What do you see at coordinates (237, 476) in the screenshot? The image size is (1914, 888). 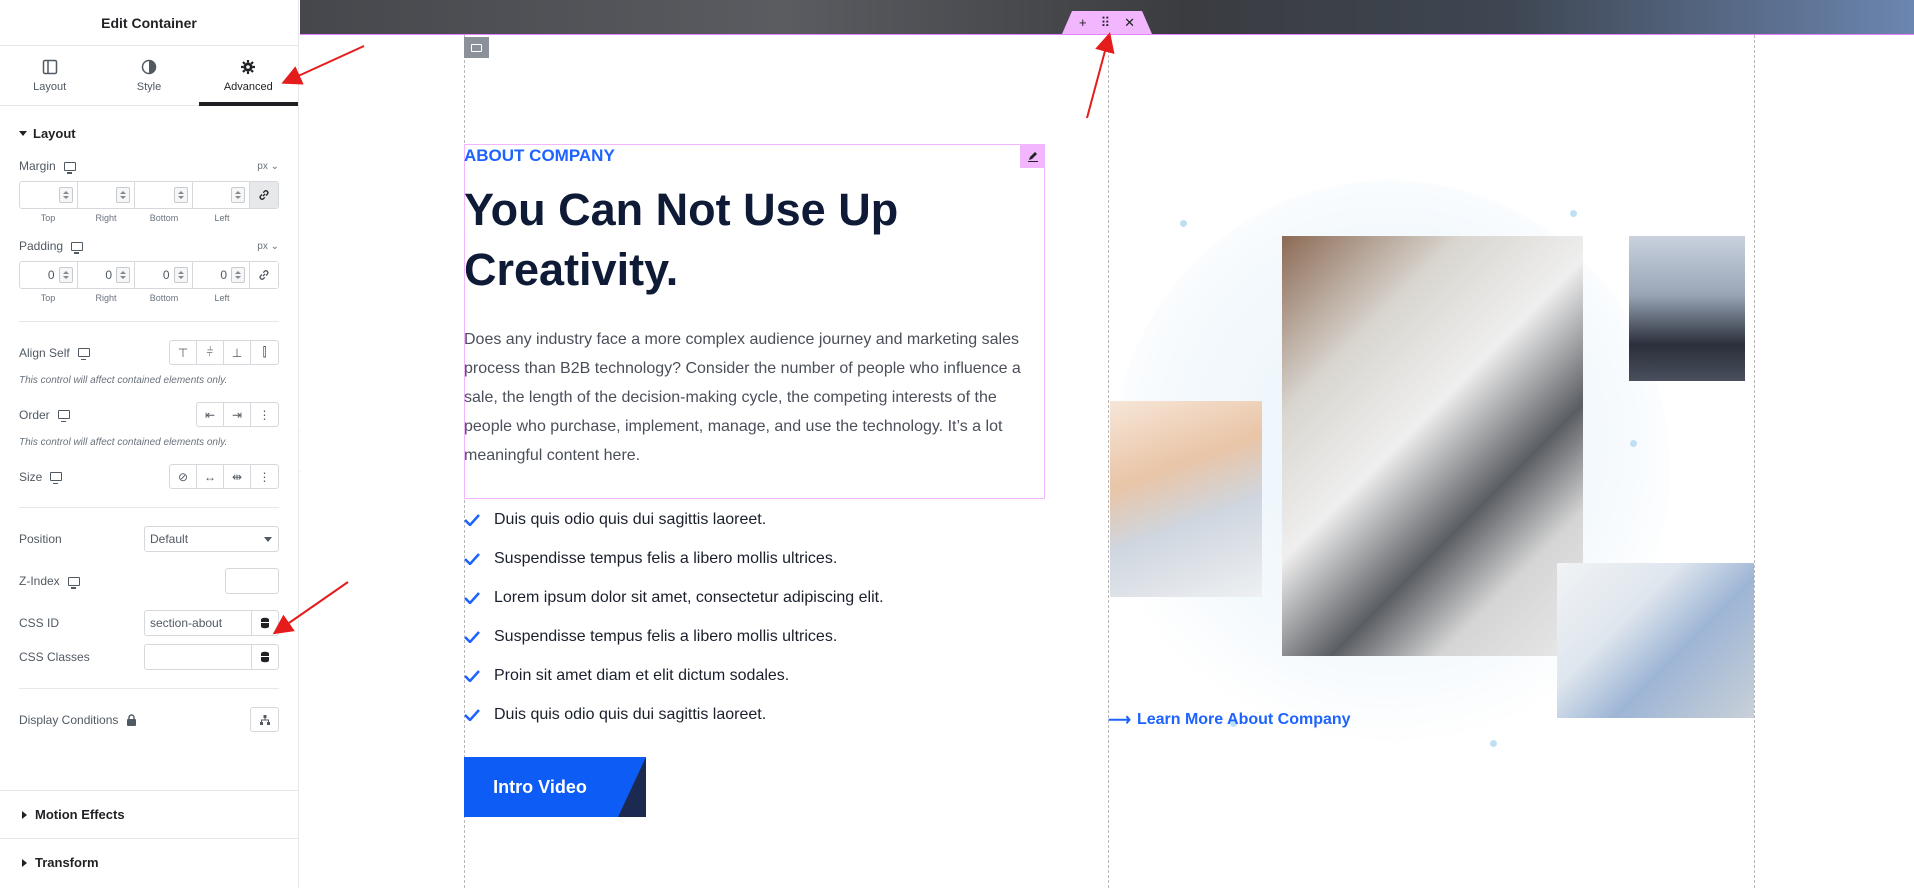 I see `size-shrink-icon: ⇹` at bounding box center [237, 476].